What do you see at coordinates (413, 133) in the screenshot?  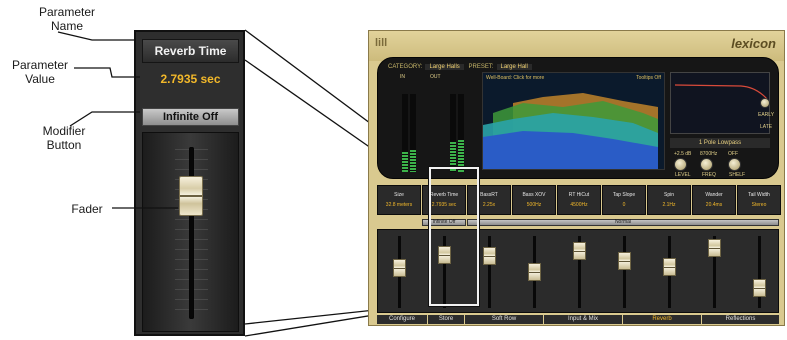 I see `input-meter-right` at bounding box center [413, 133].